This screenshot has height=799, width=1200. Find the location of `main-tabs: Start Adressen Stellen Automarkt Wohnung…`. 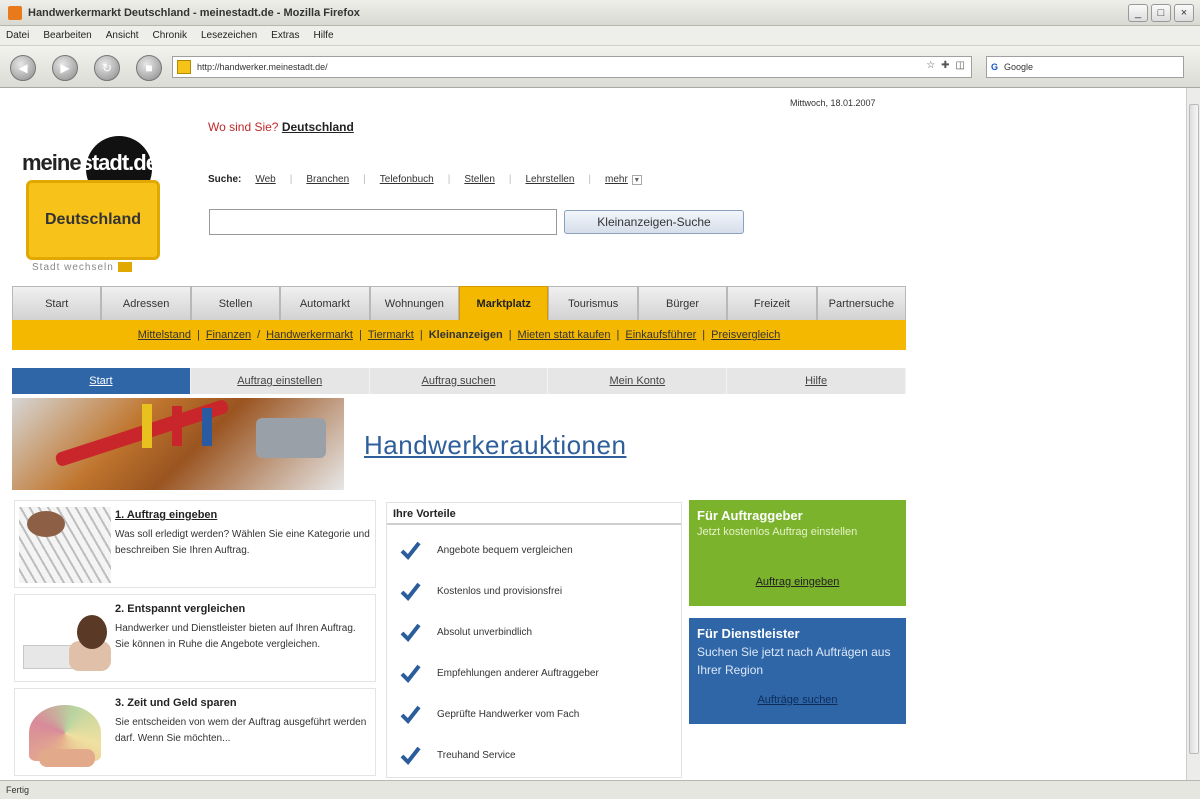

main-tabs: Start Adressen Stellen Automarkt Wohnung… is located at coordinates (459, 303).